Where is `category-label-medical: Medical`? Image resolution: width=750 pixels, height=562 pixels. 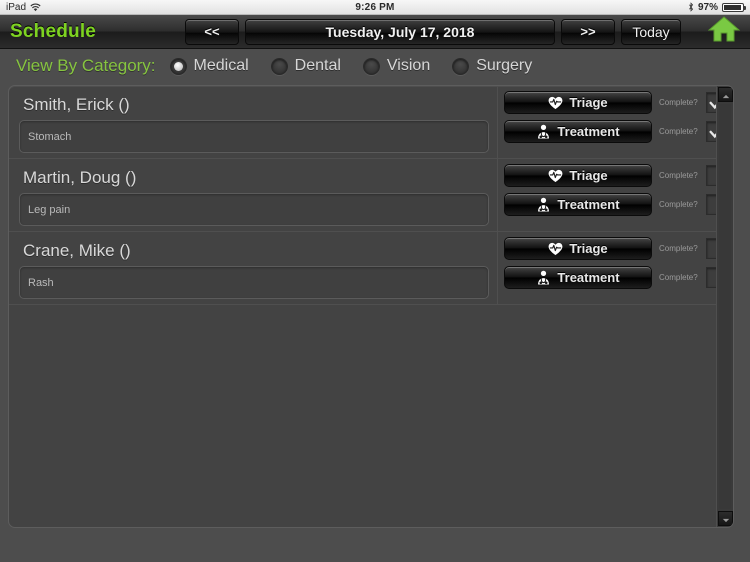
category-label-medical: Medical is located at coordinates (221, 65).